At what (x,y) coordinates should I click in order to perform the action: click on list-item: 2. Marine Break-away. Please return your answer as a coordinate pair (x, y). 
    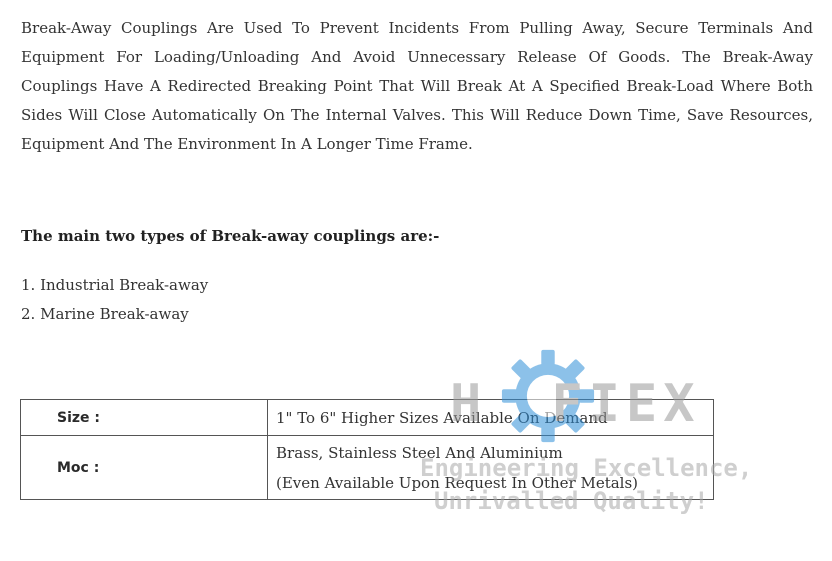
    Looking at the image, I should click on (105, 314).